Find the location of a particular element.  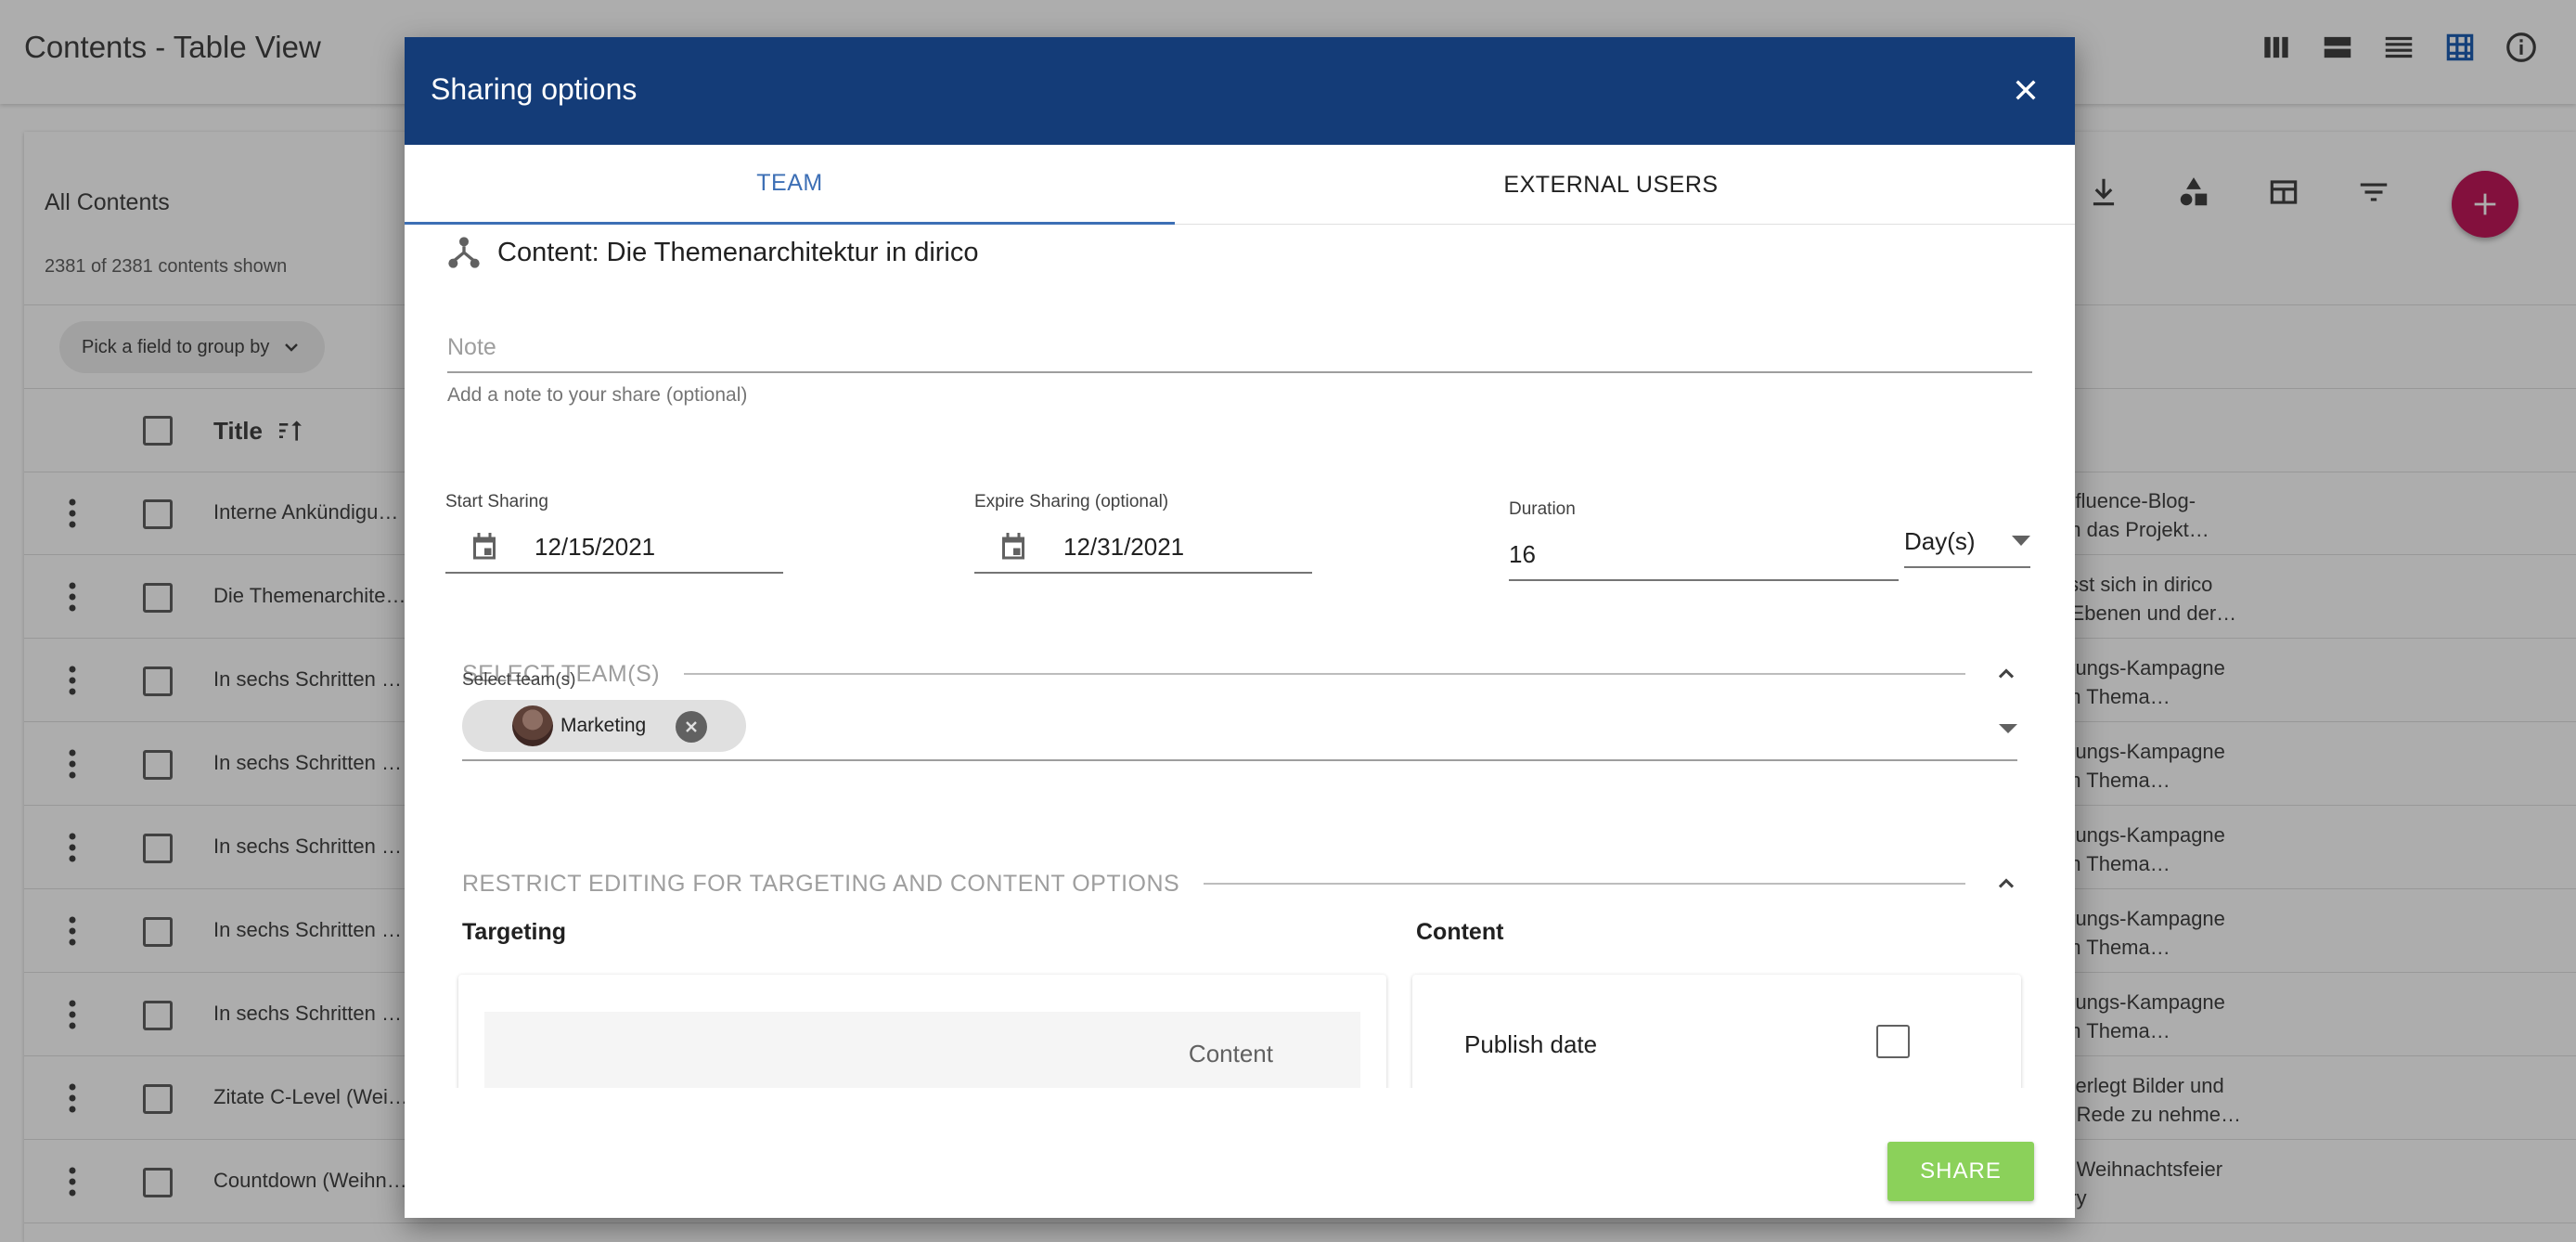

expire-sharing-input: 12/31/2021 is located at coordinates (1143, 548).